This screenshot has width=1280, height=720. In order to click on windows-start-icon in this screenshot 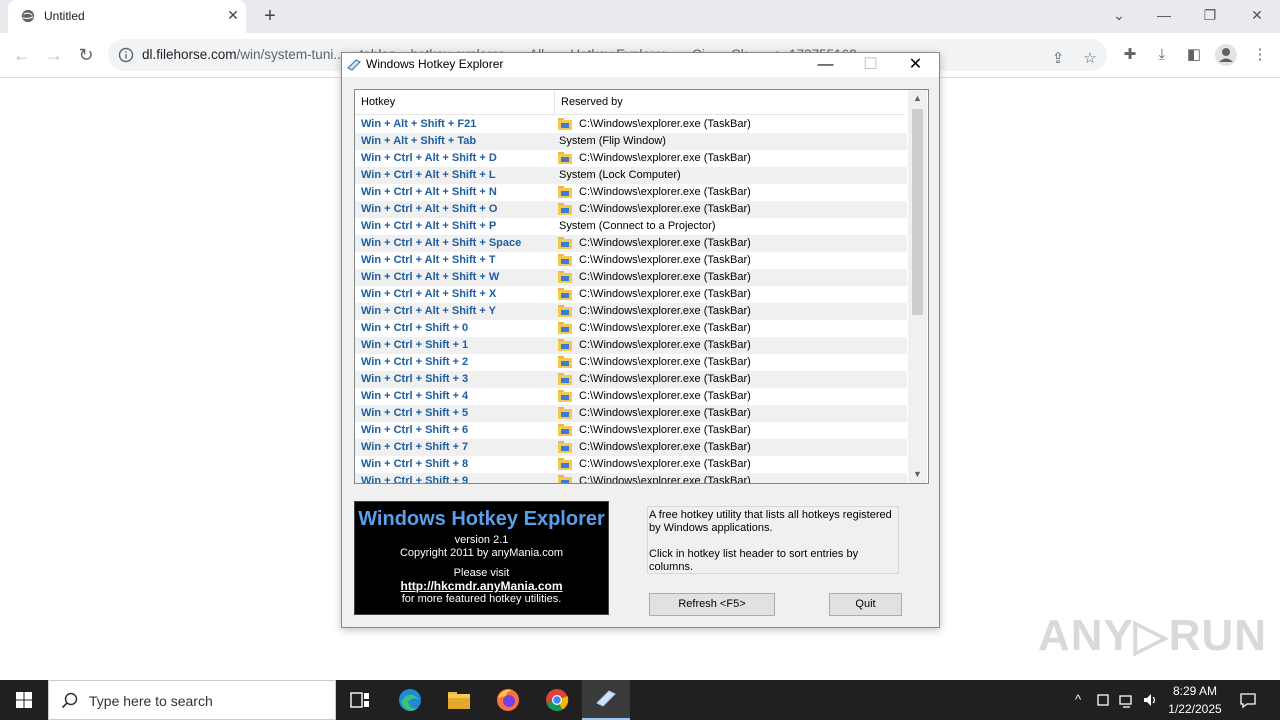, I will do `click(24, 700)`.